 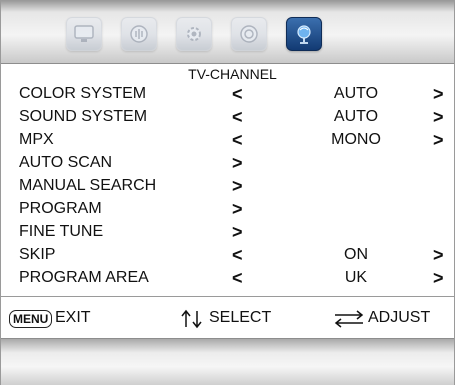 I want to click on menu-row-label: FINE TUNE, so click(x=61, y=231).